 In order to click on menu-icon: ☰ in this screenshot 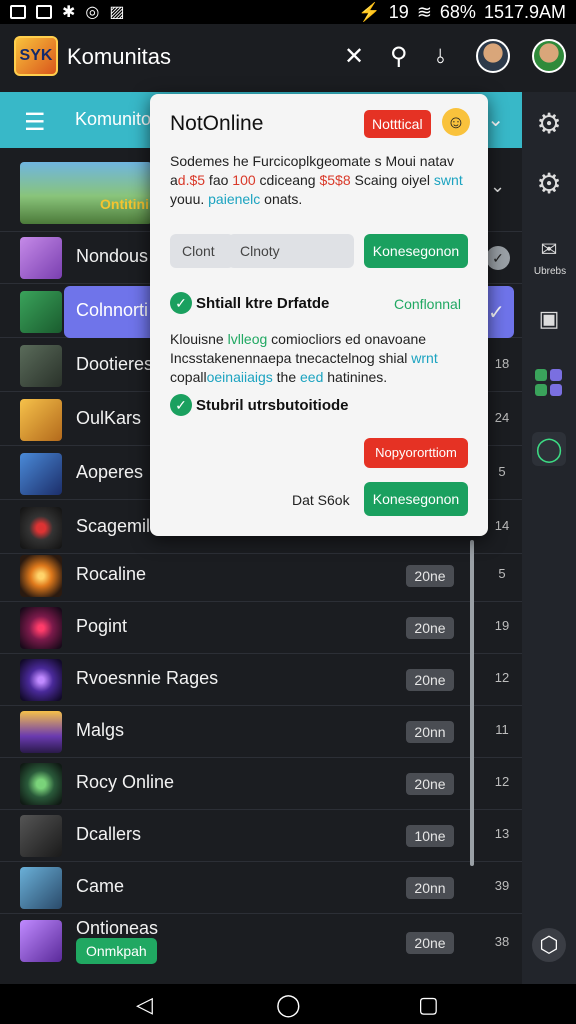, I will do `click(35, 122)`.